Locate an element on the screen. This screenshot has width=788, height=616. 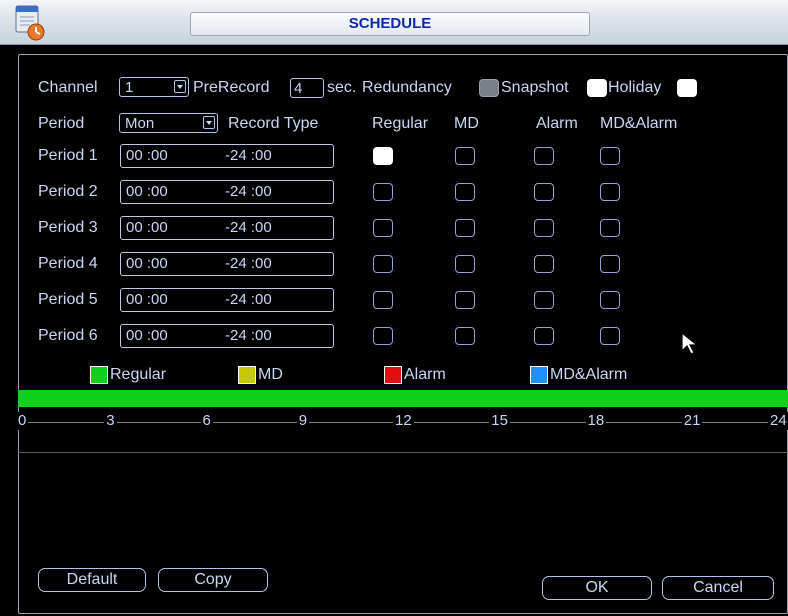
period-4-label: Period 4 is located at coordinates (68, 263).